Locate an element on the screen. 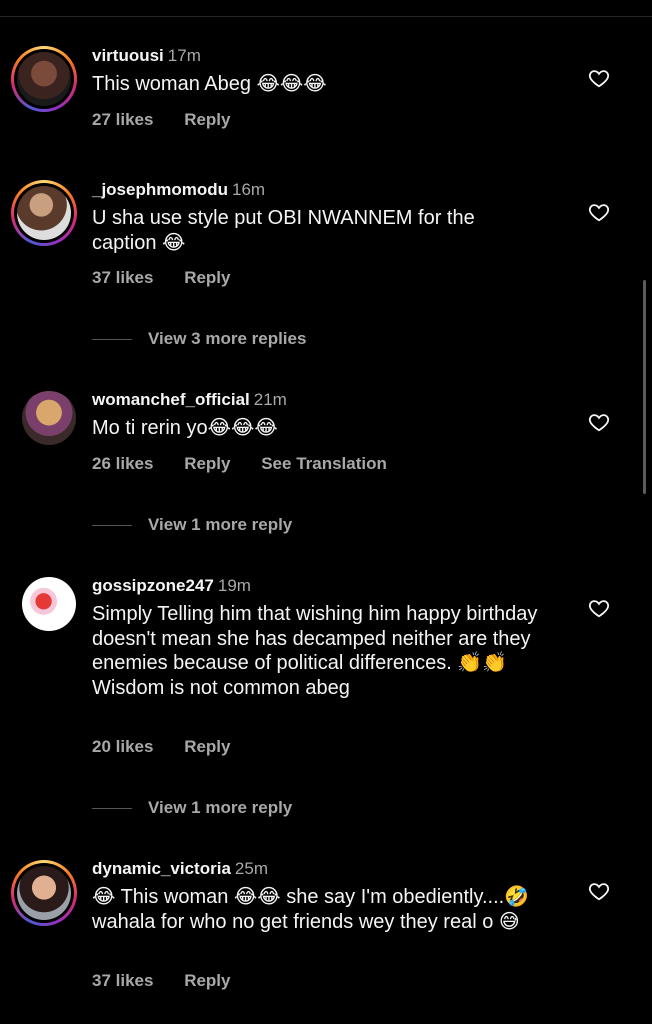 Image resolution: width=652 pixels, height=1024 pixels. timestamp: 19m is located at coordinates (234, 585).